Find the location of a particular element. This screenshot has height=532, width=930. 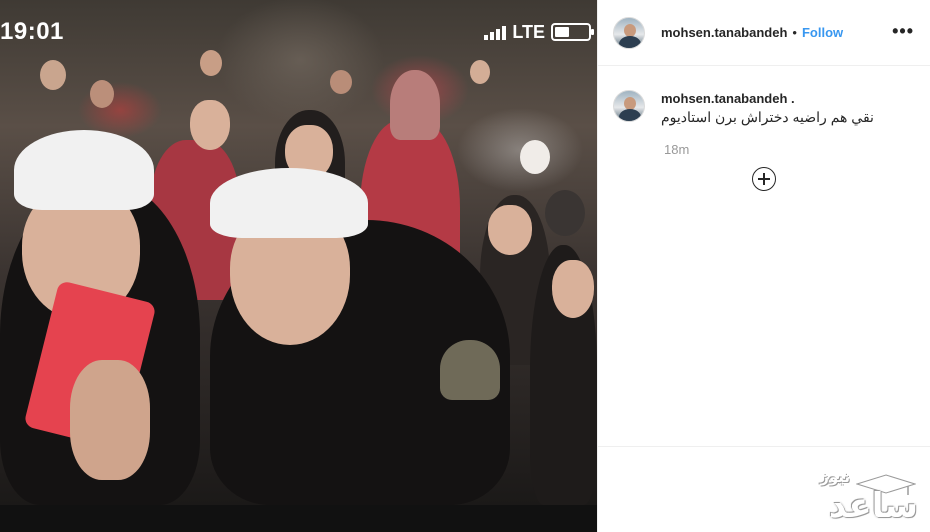

divider is located at coordinates (763, 446).